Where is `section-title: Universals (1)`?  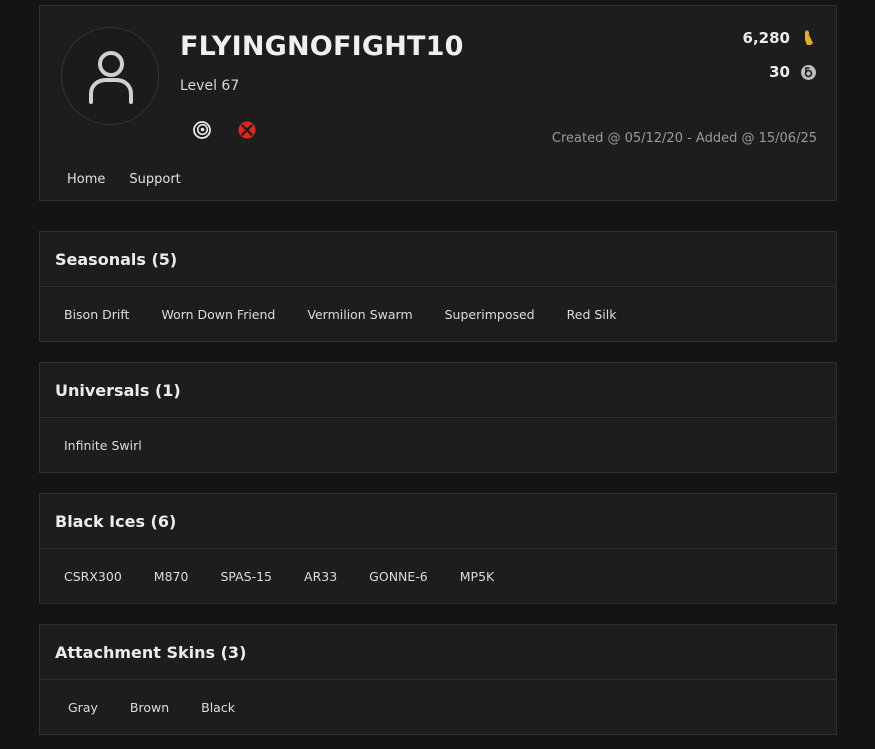 section-title: Universals (1) is located at coordinates (438, 390).